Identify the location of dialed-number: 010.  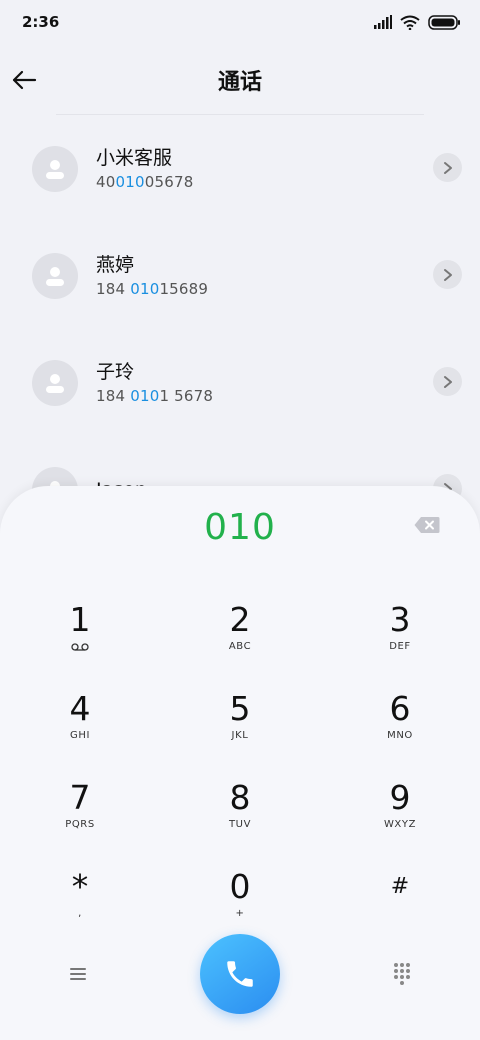
(240, 527).